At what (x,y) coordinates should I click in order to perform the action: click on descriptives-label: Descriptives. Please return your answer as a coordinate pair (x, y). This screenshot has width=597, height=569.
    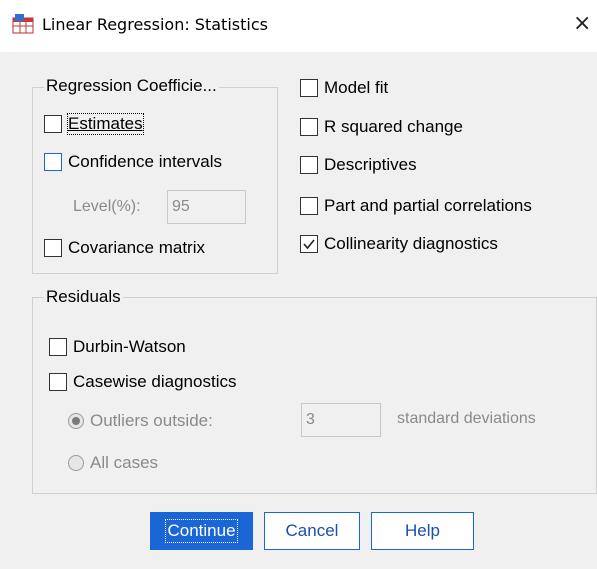
    Looking at the image, I should click on (370, 164).